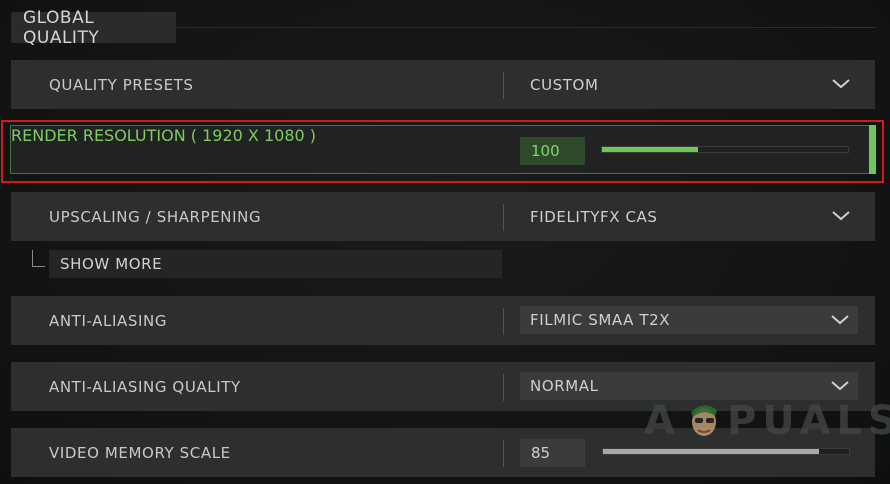  I want to click on video-memory-scale-value-box: 85, so click(552, 453).